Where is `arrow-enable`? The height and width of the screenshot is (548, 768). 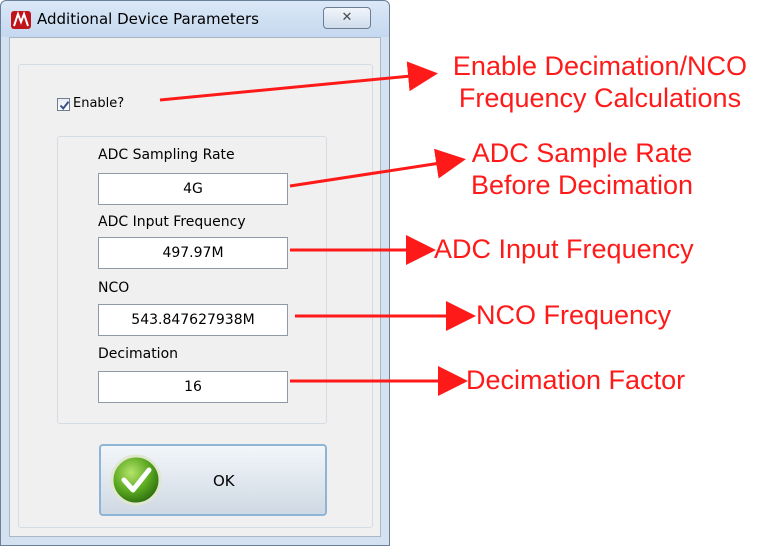
arrow-enable is located at coordinates (298, 81).